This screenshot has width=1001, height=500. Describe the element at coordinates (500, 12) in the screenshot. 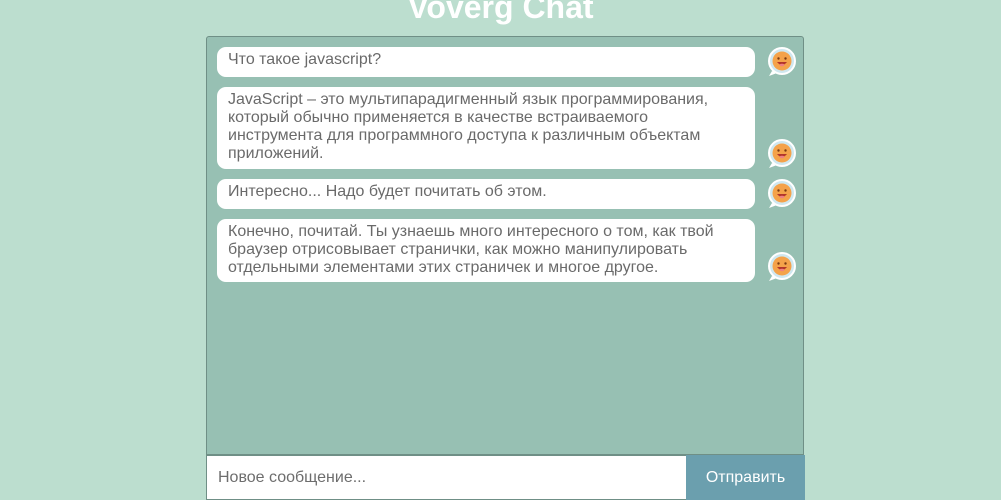

I see `app-title: Voverg Chat` at that location.